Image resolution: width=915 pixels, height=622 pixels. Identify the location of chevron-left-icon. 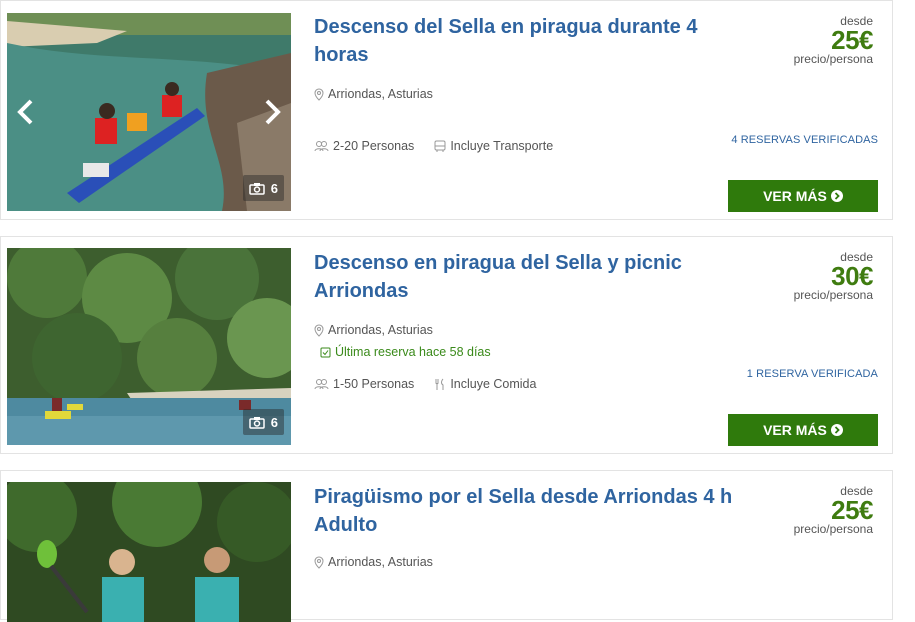
(25, 112).